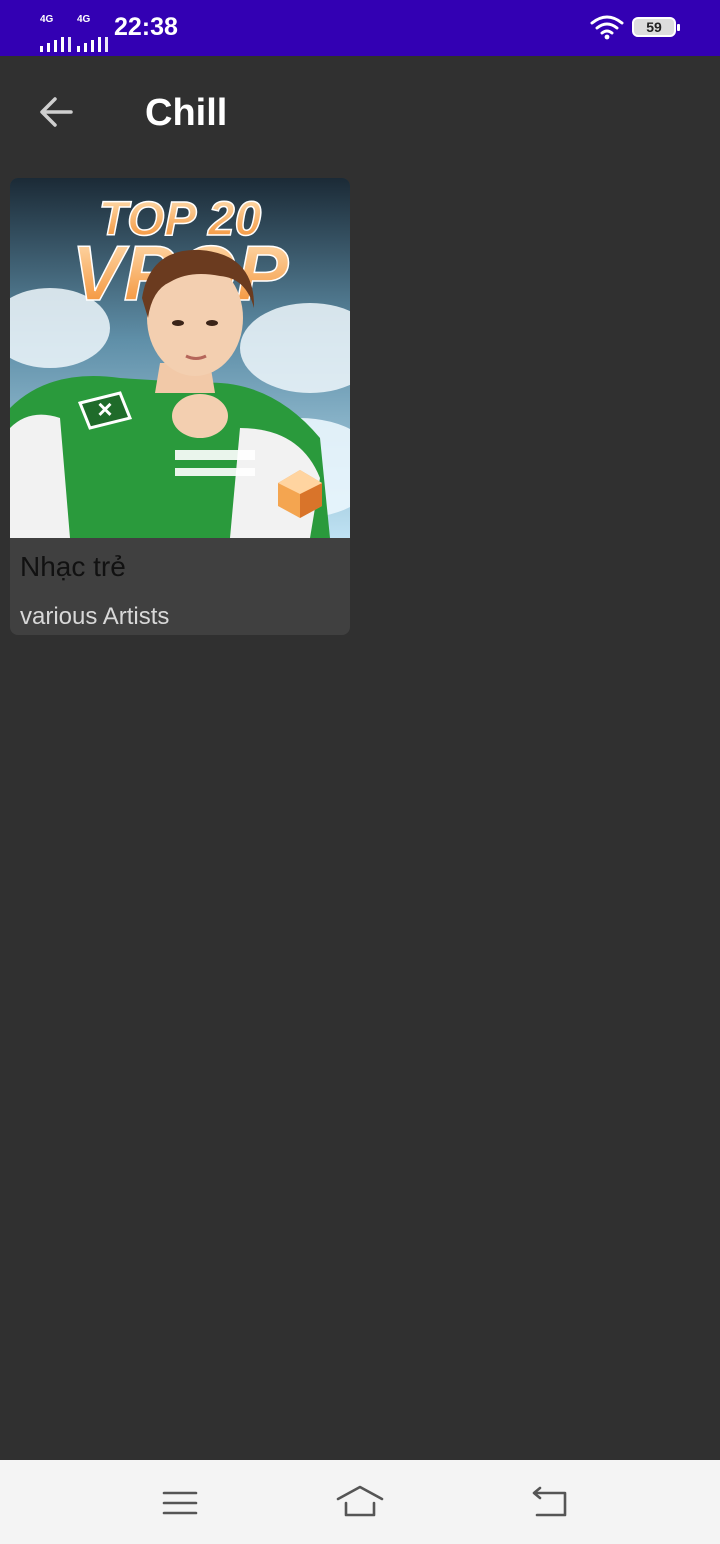  I want to click on home-icon, so click(360, 1501).